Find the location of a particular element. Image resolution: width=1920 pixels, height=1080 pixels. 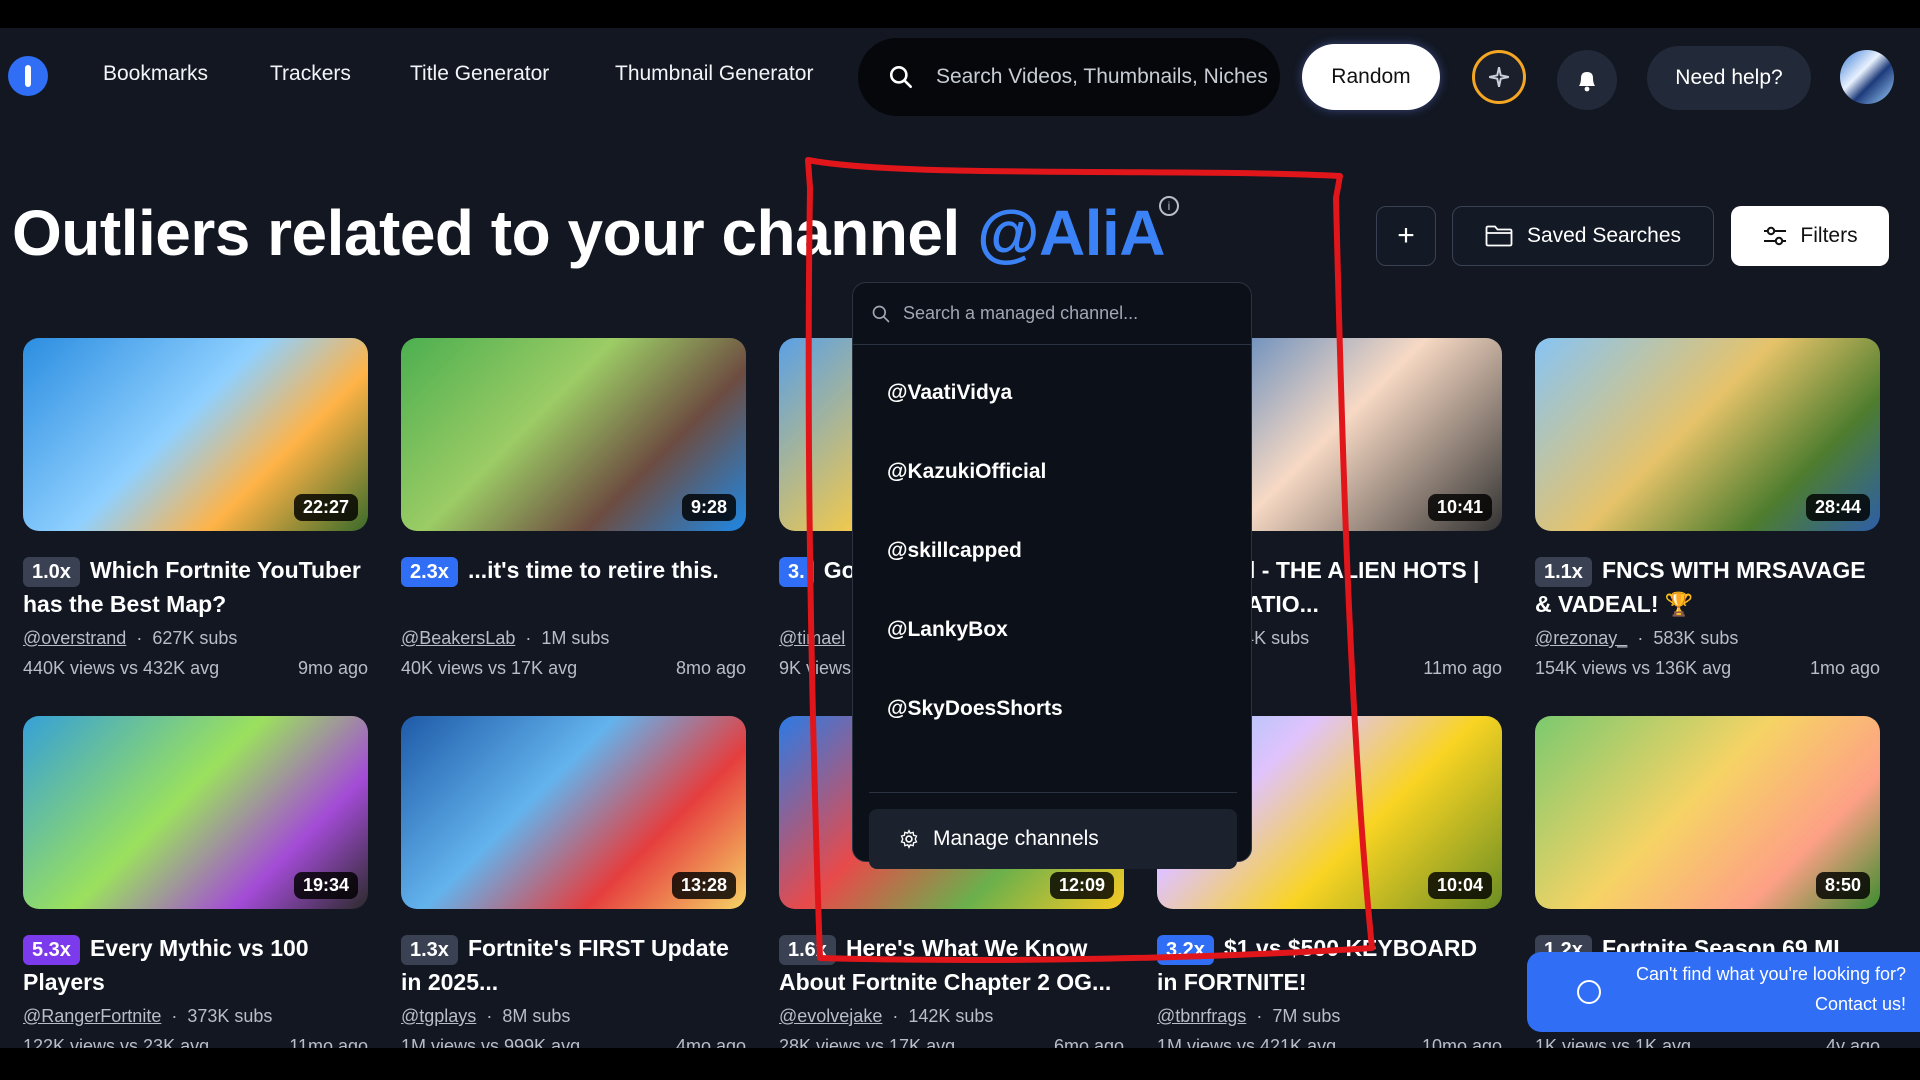

filters-label: Filters is located at coordinates (1829, 235).